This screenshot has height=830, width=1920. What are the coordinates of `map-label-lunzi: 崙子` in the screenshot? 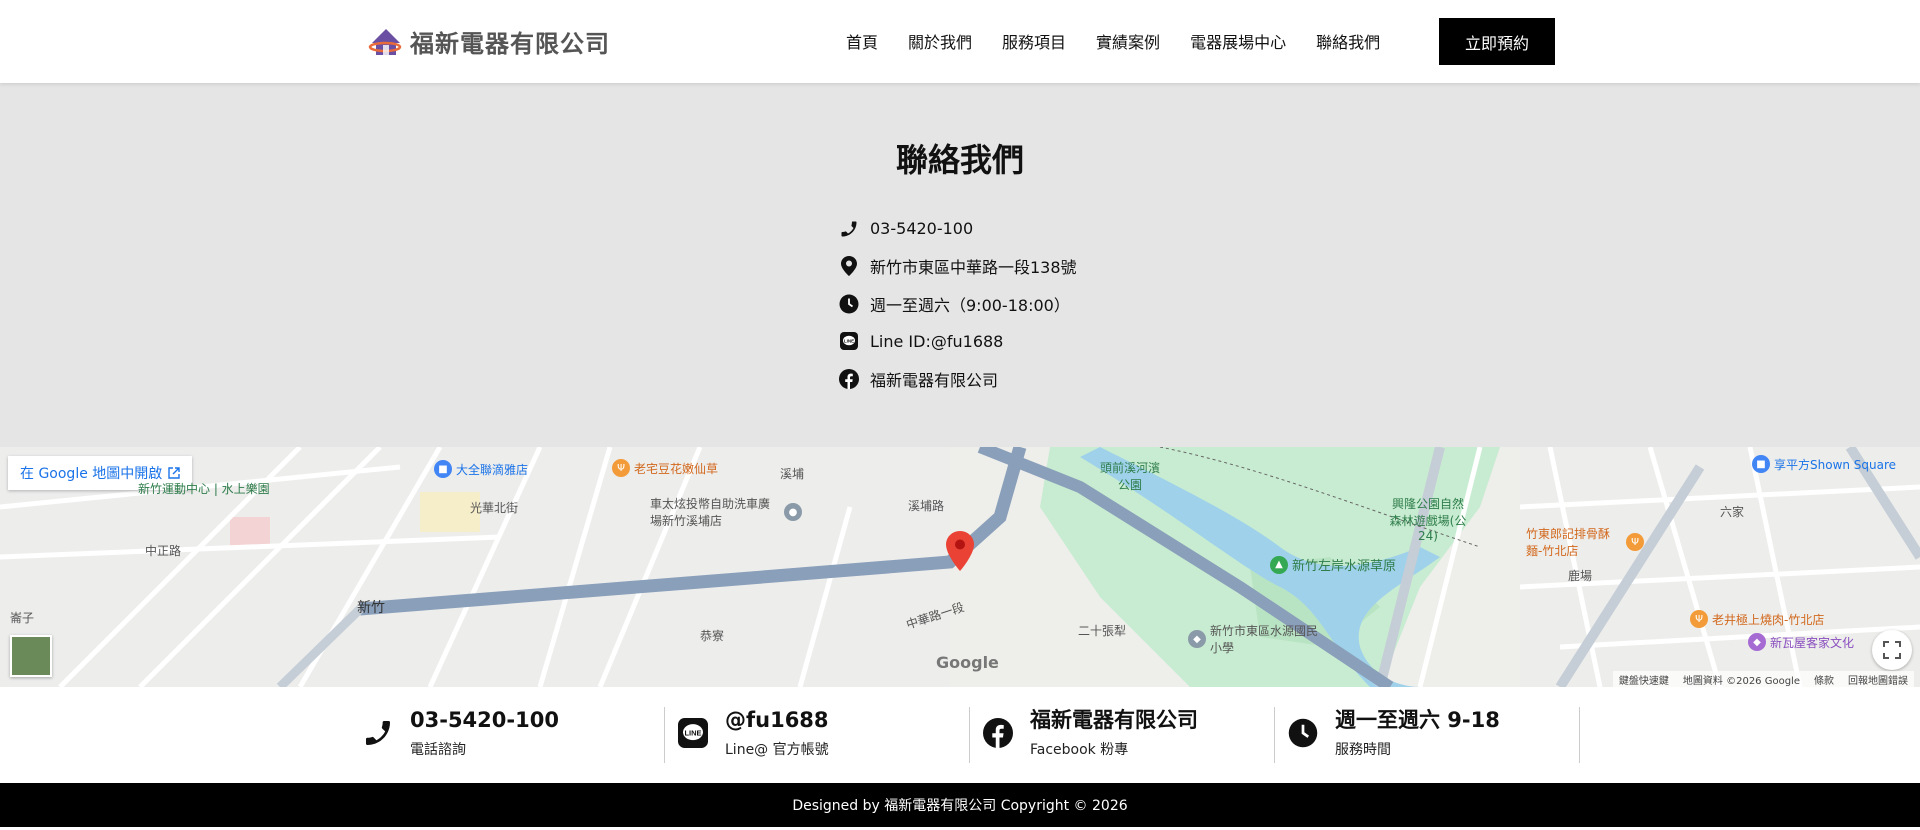 It's located at (22, 618).